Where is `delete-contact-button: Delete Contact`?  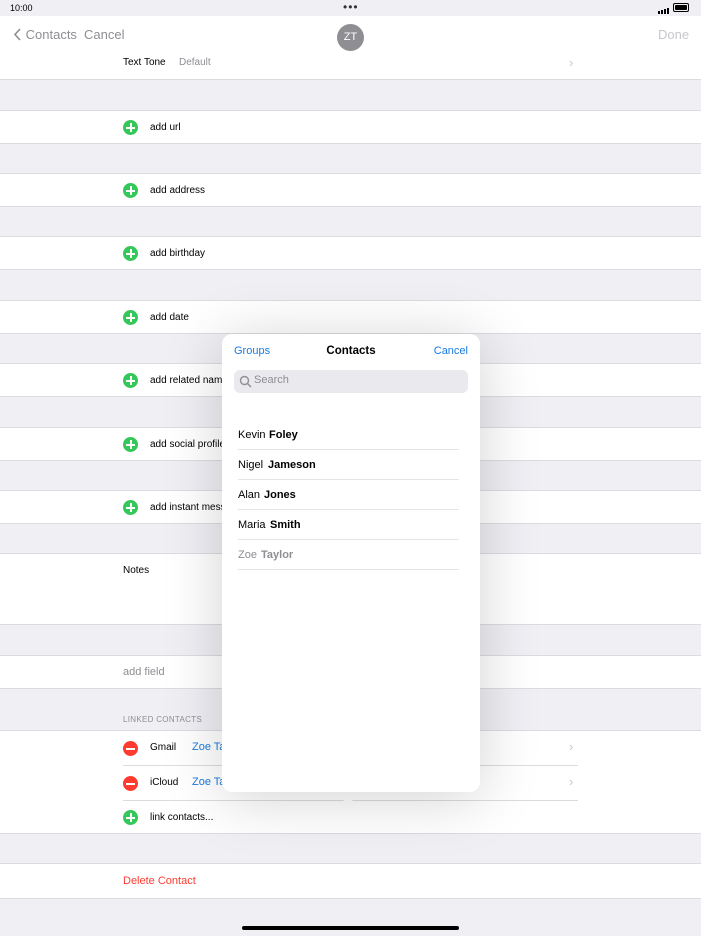
delete-contact-button: Delete Contact is located at coordinates (159, 881).